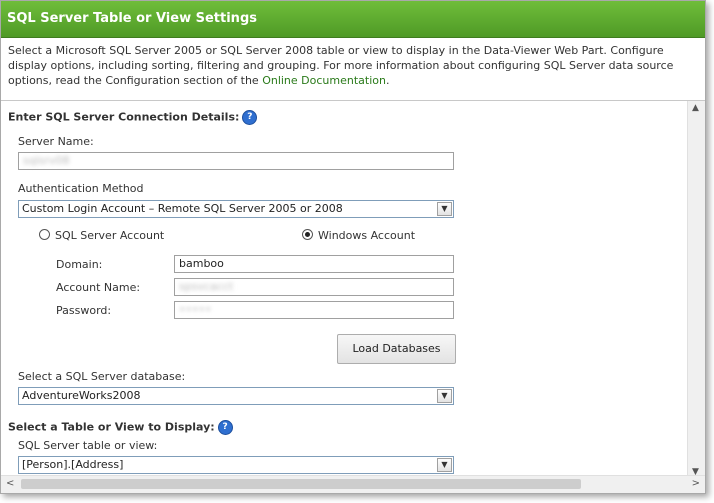  What do you see at coordinates (88, 445) in the screenshot?
I see `table-view-label: SQL Server table or view:` at bounding box center [88, 445].